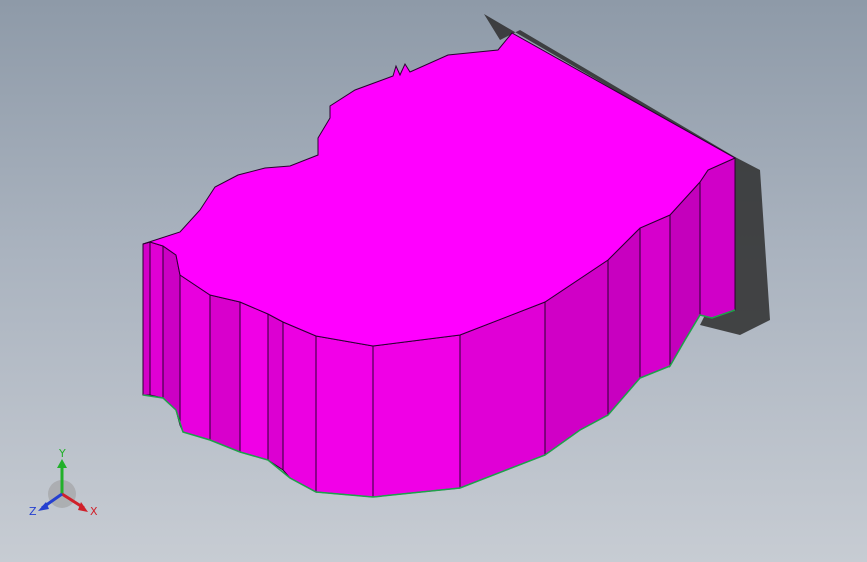 This screenshot has height=562, width=867. Describe the element at coordinates (33, 511) in the screenshot. I see `z-axis-label: Z` at that location.